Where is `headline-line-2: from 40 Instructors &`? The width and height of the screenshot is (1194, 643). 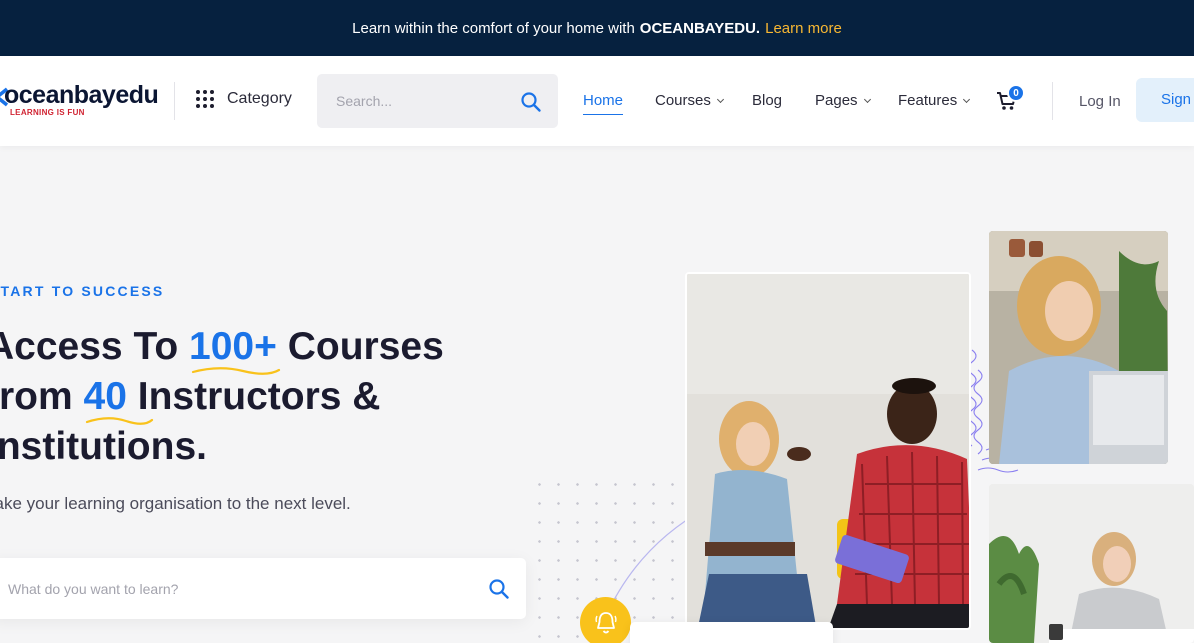
headline-line-2: from 40 Instructors & is located at coordinates (222, 398).